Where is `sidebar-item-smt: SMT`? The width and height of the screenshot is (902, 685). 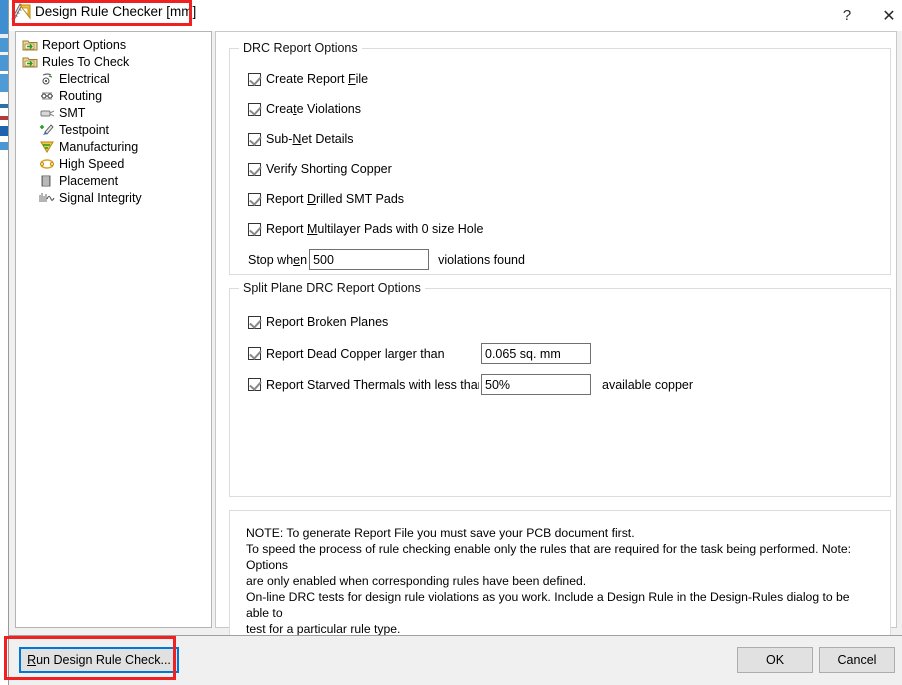 sidebar-item-smt: SMT is located at coordinates (113, 113).